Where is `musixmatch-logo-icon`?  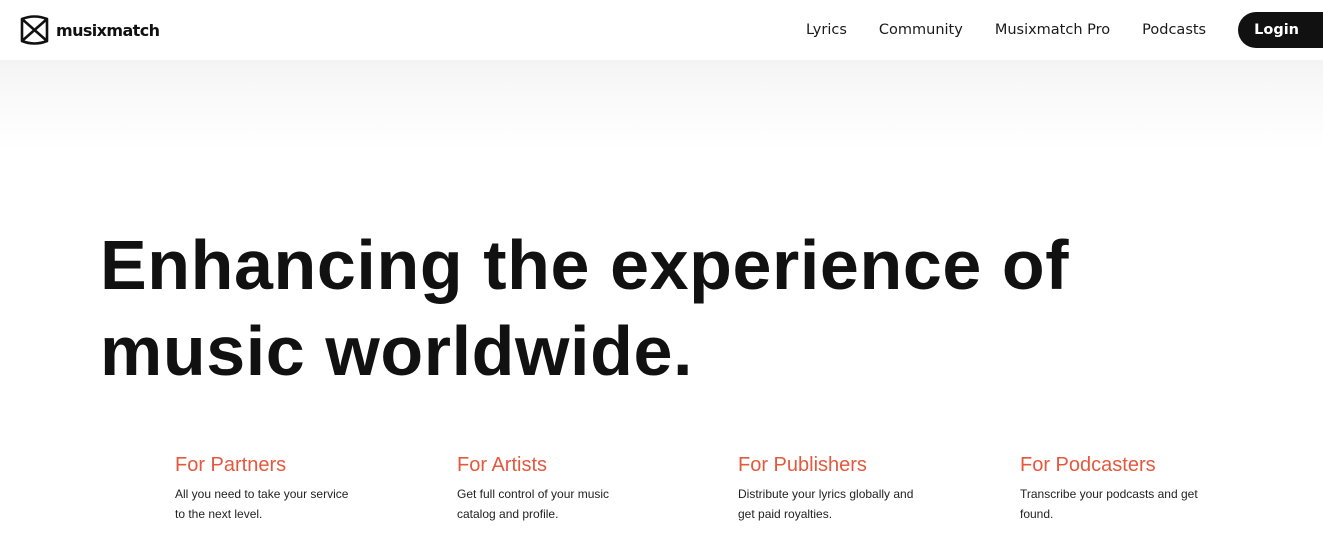
musixmatch-logo-icon is located at coordinates (34, 30).